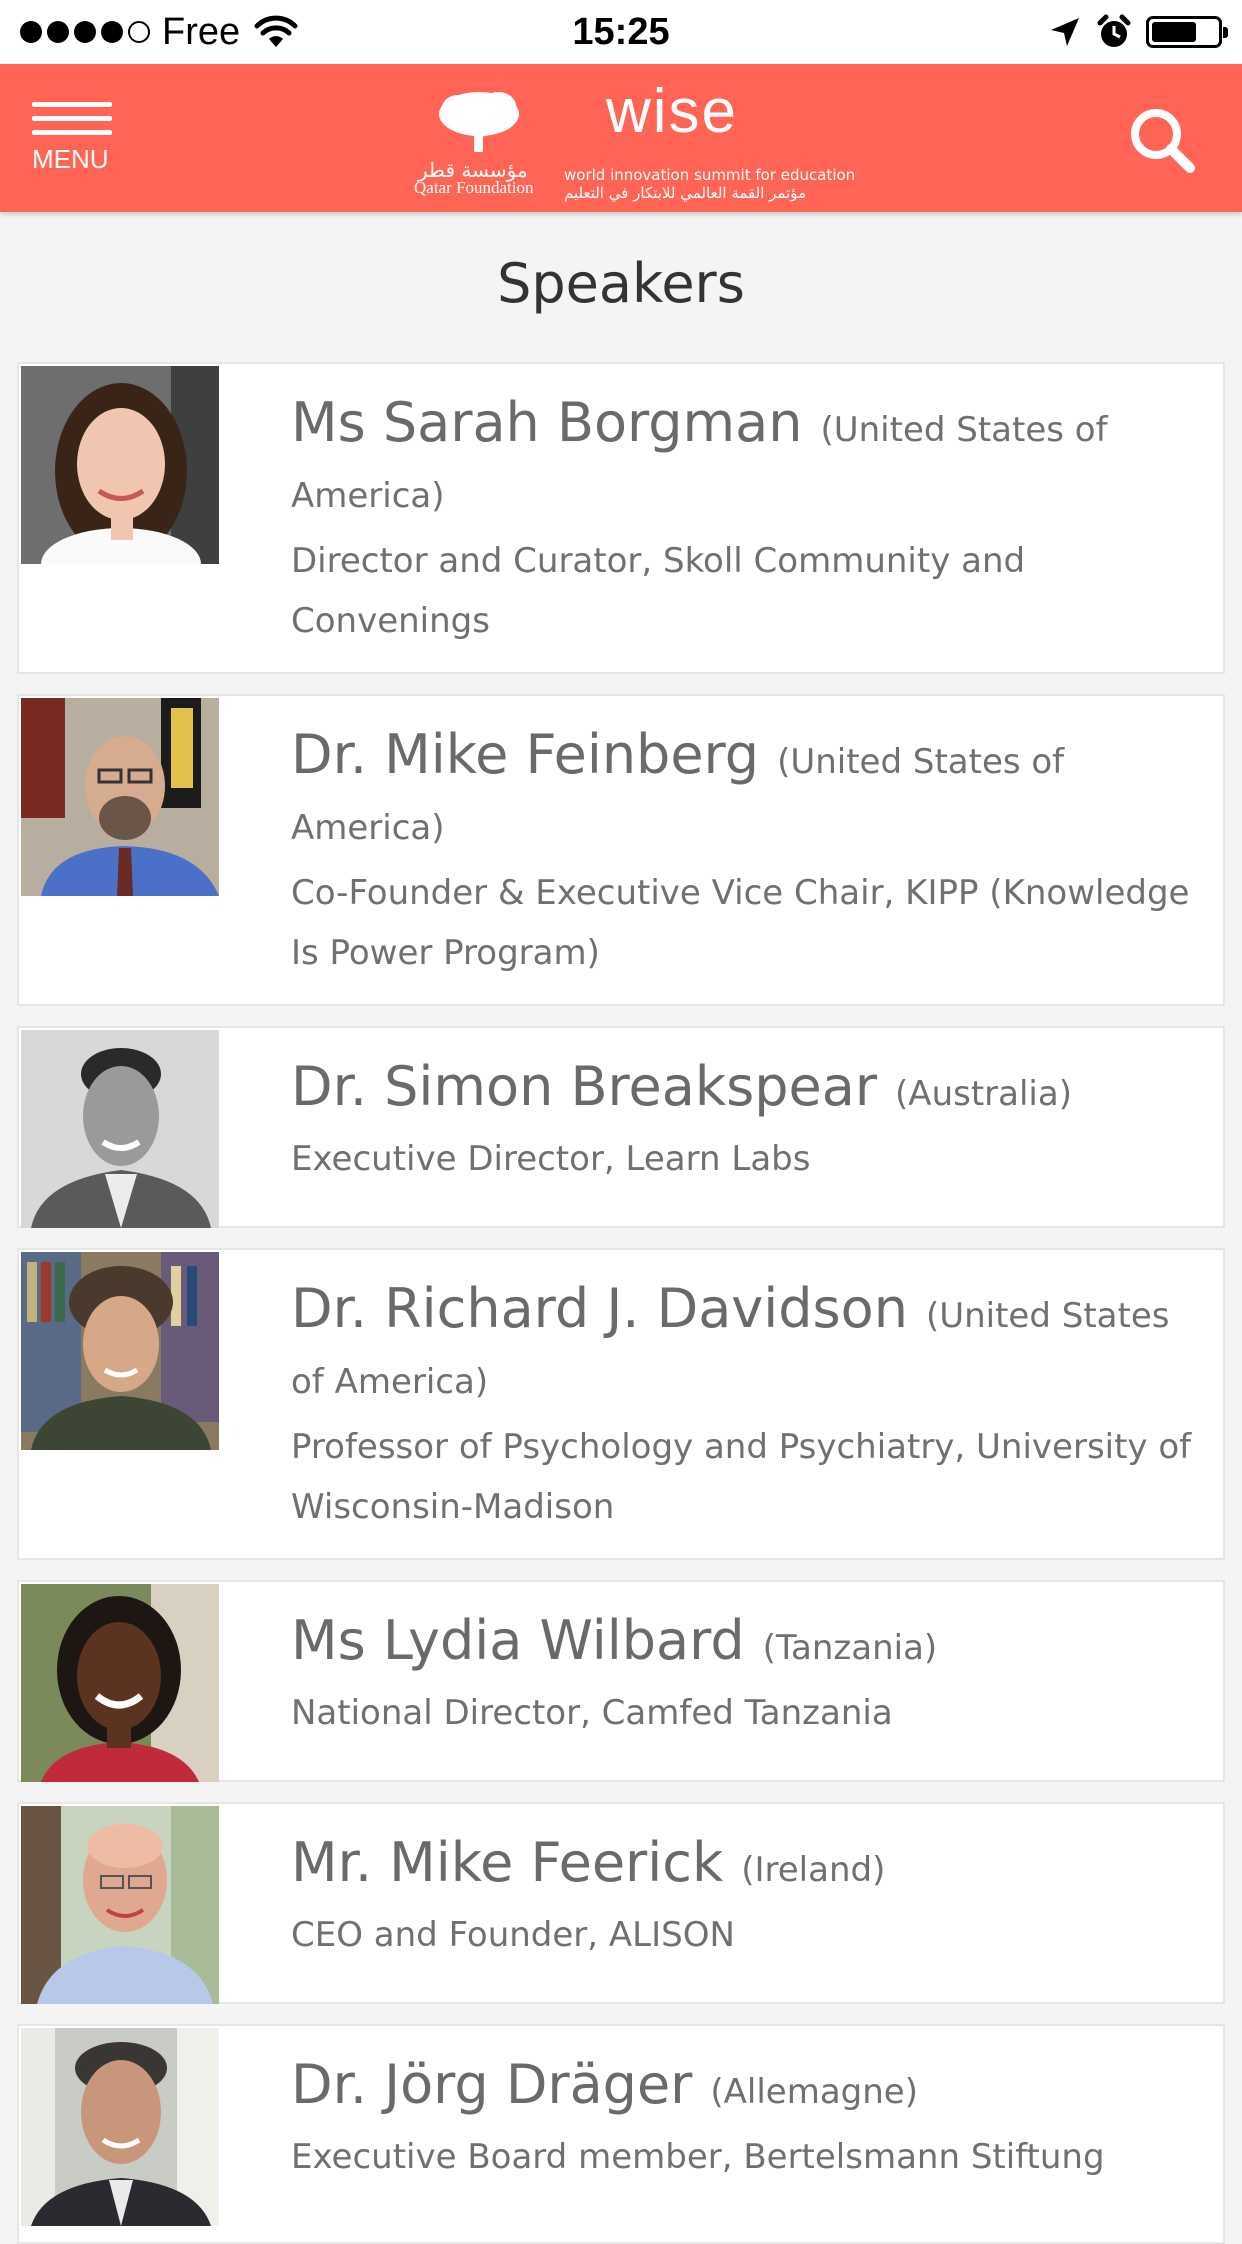 This screenshot has width=1242, height=2244. What do you see at coordinates (551, 1159) in the screenshot?
I see `speaker-role: Executive Director, Learn Labs` at bounding box center [551, 1159].